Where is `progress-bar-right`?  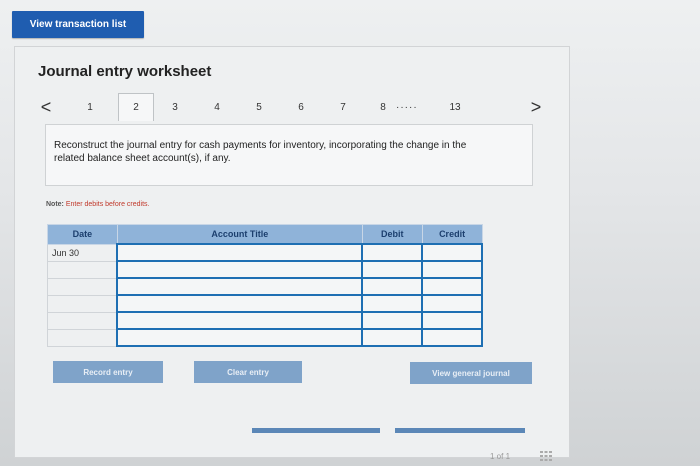
progress-bar-right is located at coordinates (460, 430).